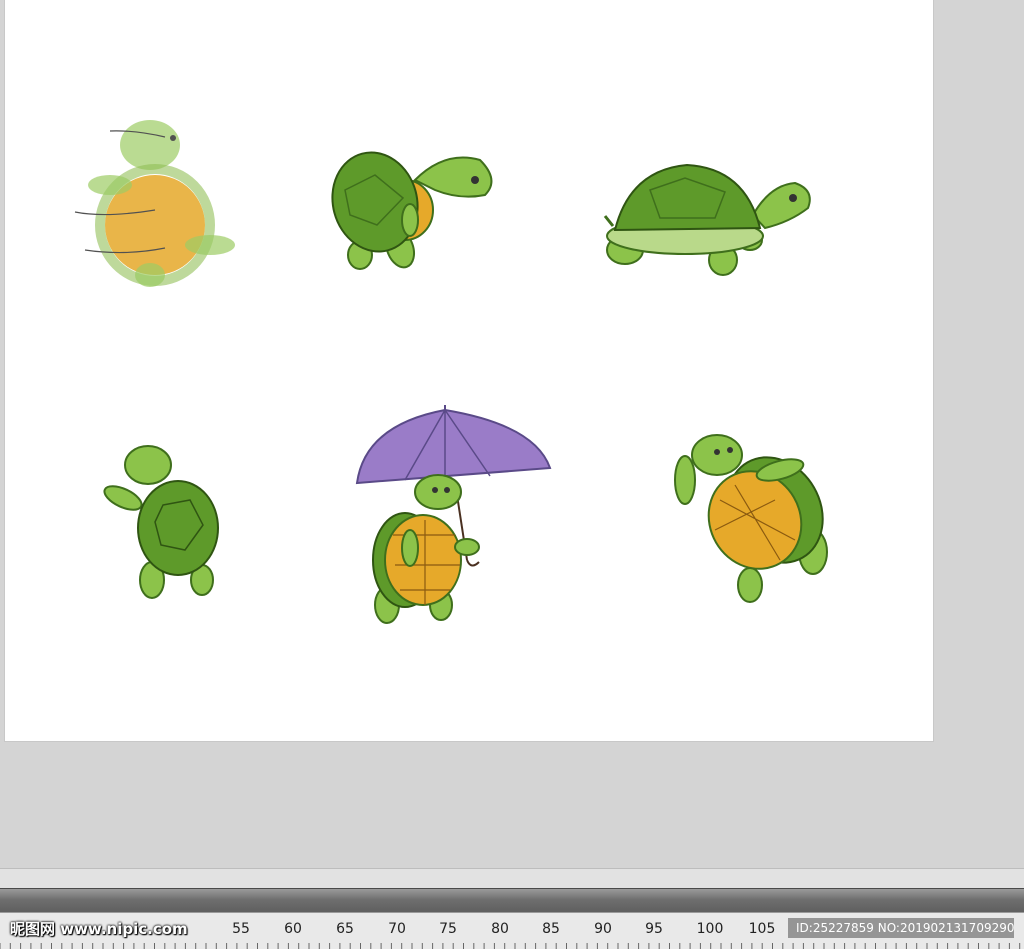  What do you see at coordinates (551, 929) in the screenshot?
I see `ruler-tick-label: 85` at bounding box center [551, 929].